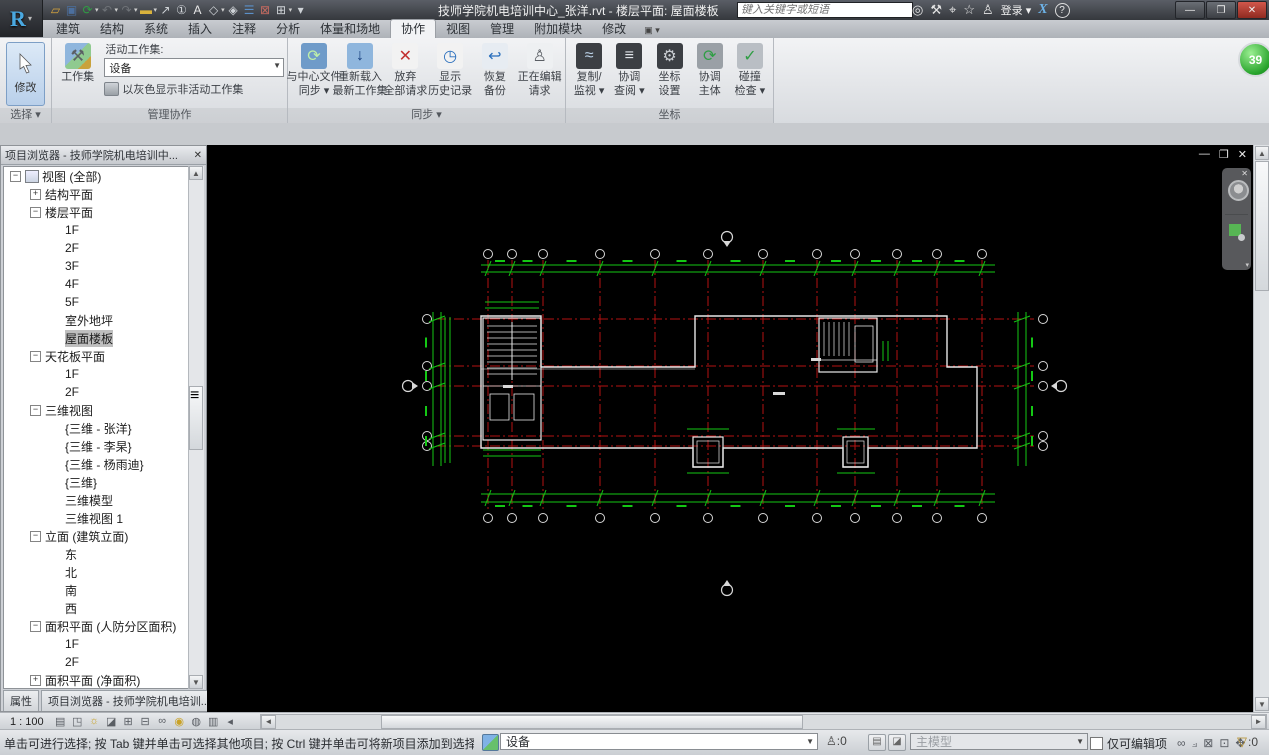  Describe the element at coordinates (68, 29) in the screenshot. I see `tab-建筑: 建筑` at that location.